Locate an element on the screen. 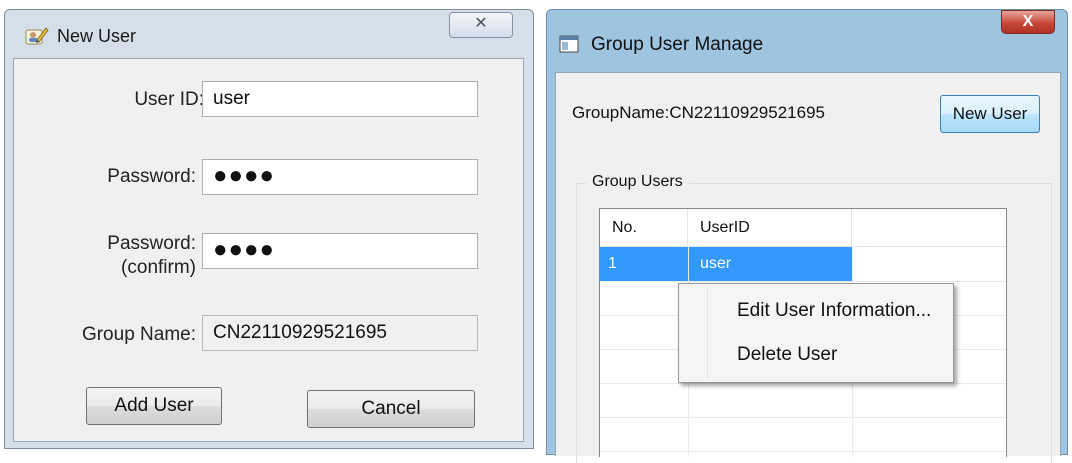 The image size is (1072, 463). password-input: ●●●● is located at coordinates (340, 177).